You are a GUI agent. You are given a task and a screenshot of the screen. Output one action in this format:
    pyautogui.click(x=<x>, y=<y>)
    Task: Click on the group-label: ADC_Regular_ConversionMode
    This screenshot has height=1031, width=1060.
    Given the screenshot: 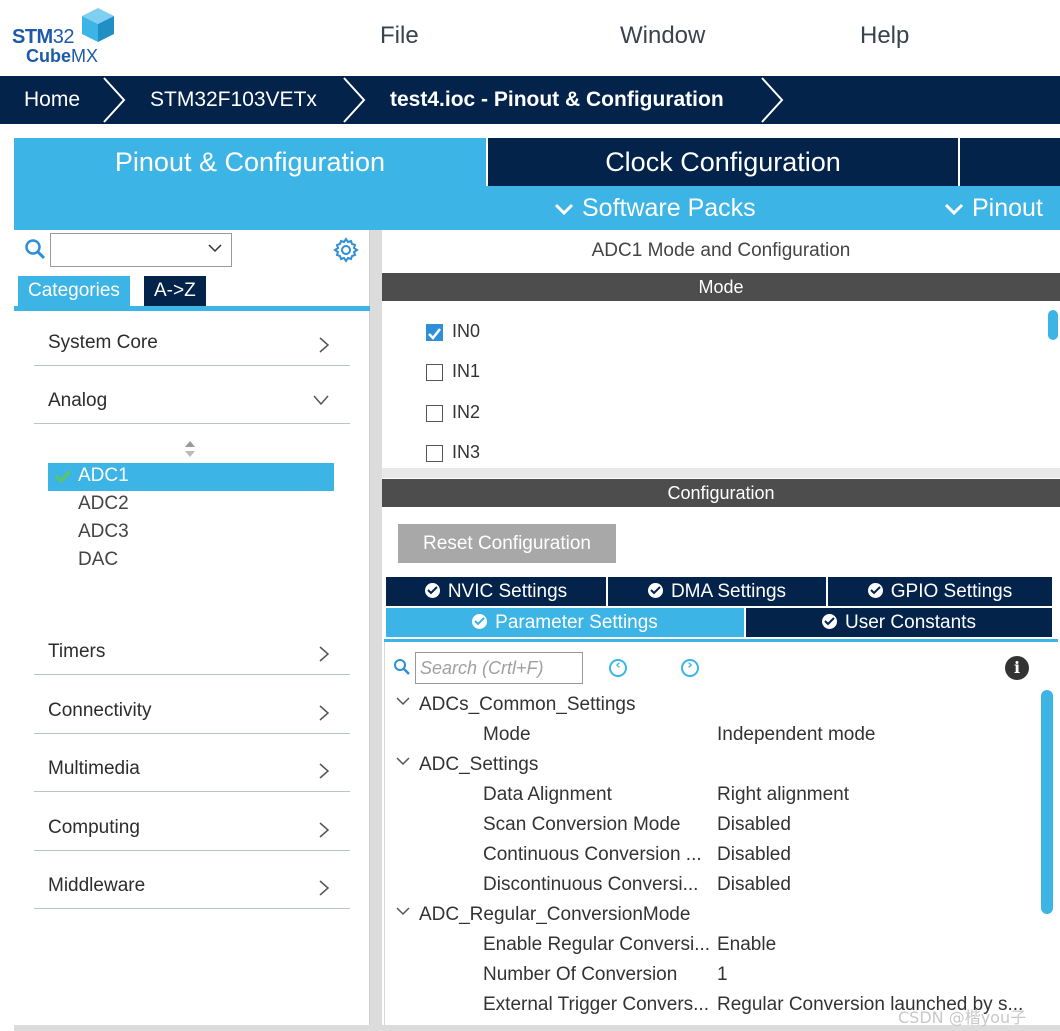 What is the action you would take?
    pyautogui.click(x=555, y=914)
    